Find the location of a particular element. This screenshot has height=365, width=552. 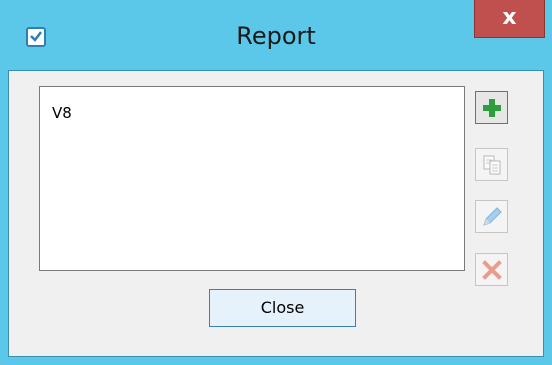

add-button is located at coordinates (491, 107).